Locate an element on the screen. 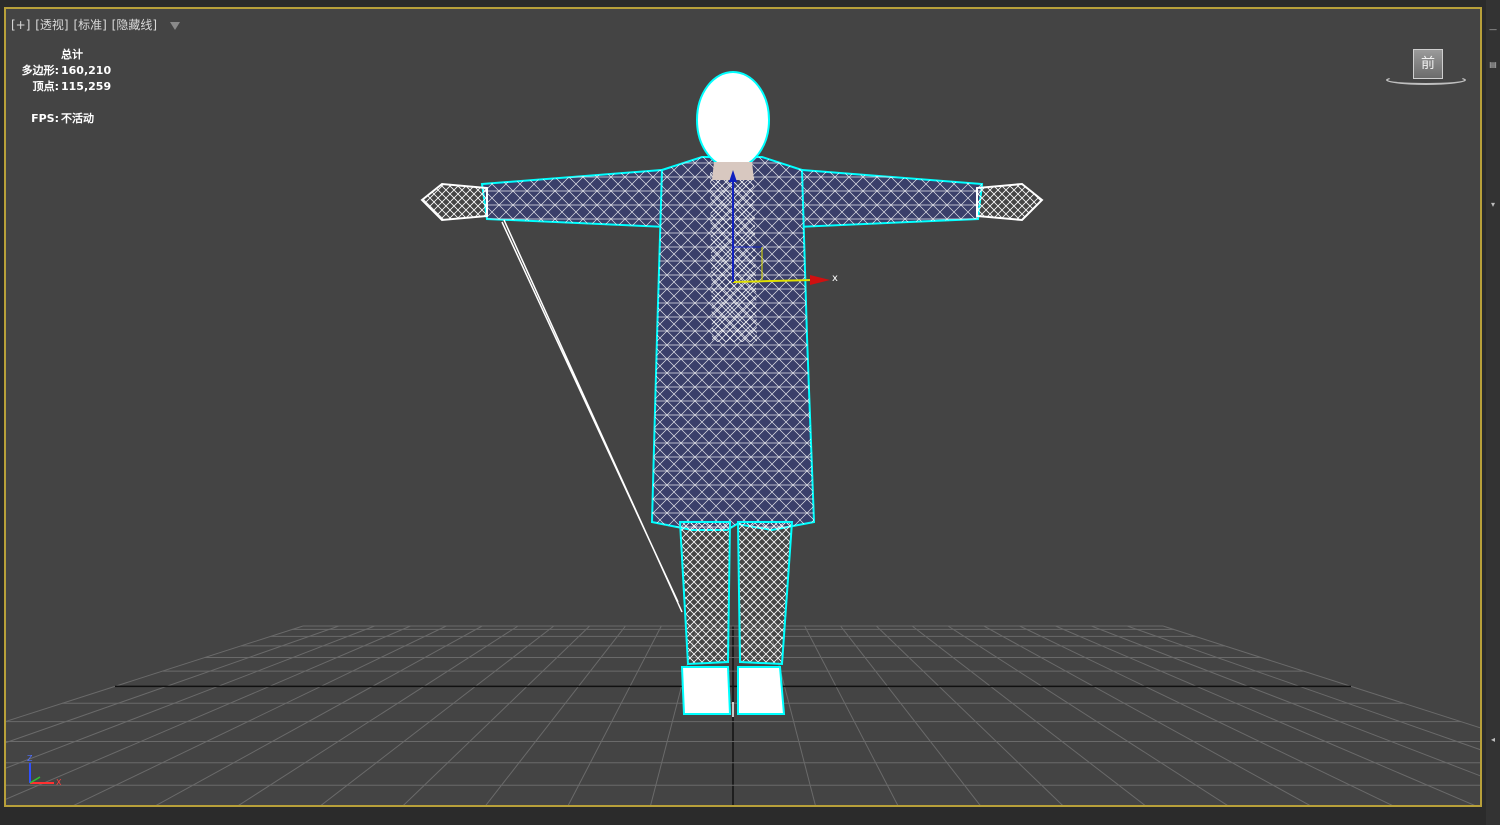 Image resolution: width=1500 pixels, height=825 pixels. gizmo-x-label: x is located at coordinates (835, 278).